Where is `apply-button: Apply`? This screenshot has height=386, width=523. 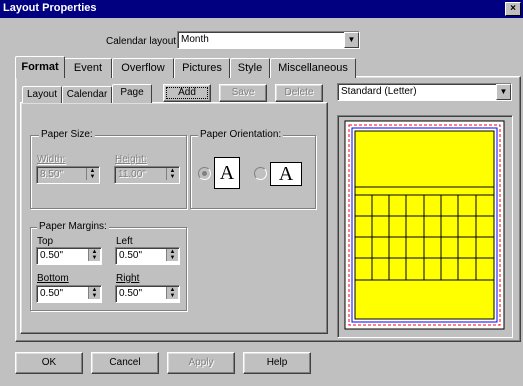
apply-button: Apply is located at coordinates (201, 363).